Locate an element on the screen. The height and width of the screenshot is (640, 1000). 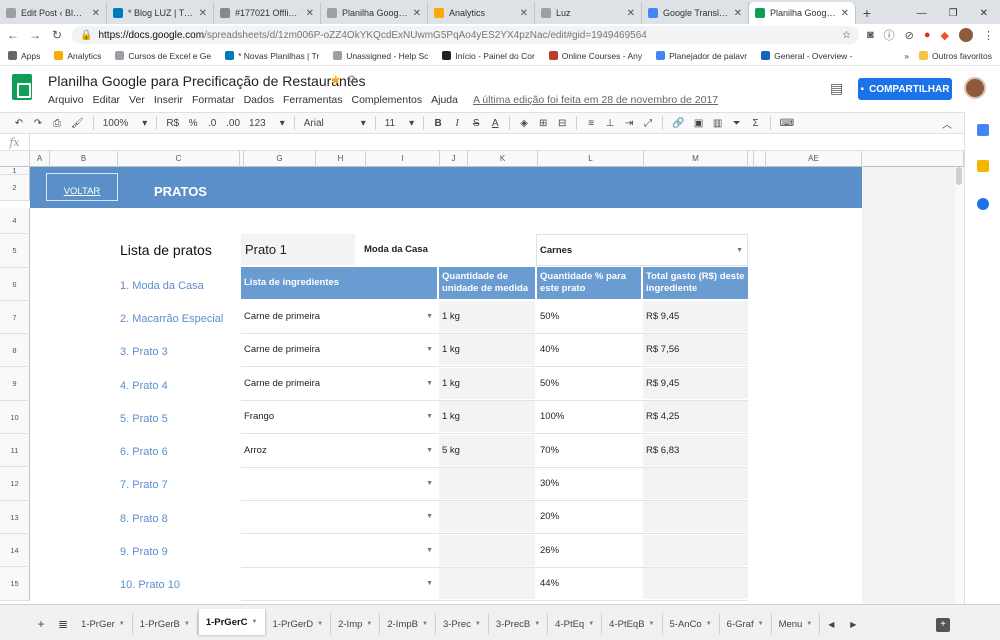
dish-link-1: 1. Moda da Casa is located at coordinates (162, 286).